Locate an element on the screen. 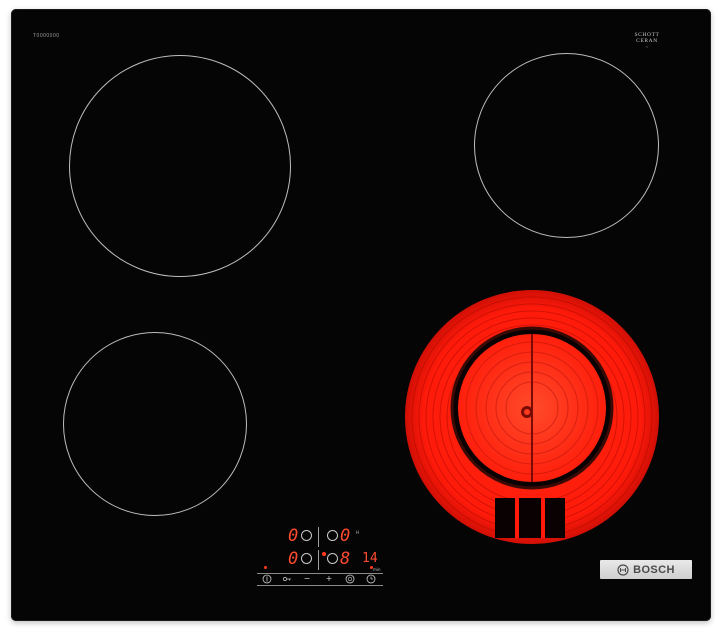 This screenshot has width=718, height=633. zone-rear-left-level: 0 is located at coordinates (293, 536).